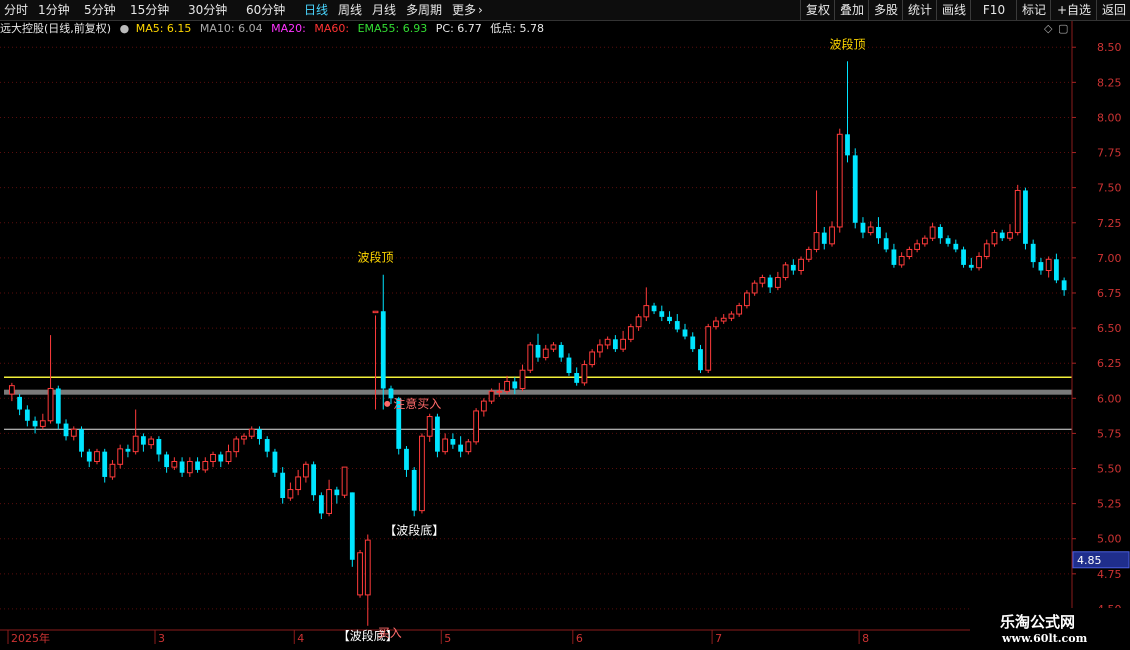  Describe the element at coordinates (424, 10) in the screenshot. I see `period-tab-9: 多周期` at that location.